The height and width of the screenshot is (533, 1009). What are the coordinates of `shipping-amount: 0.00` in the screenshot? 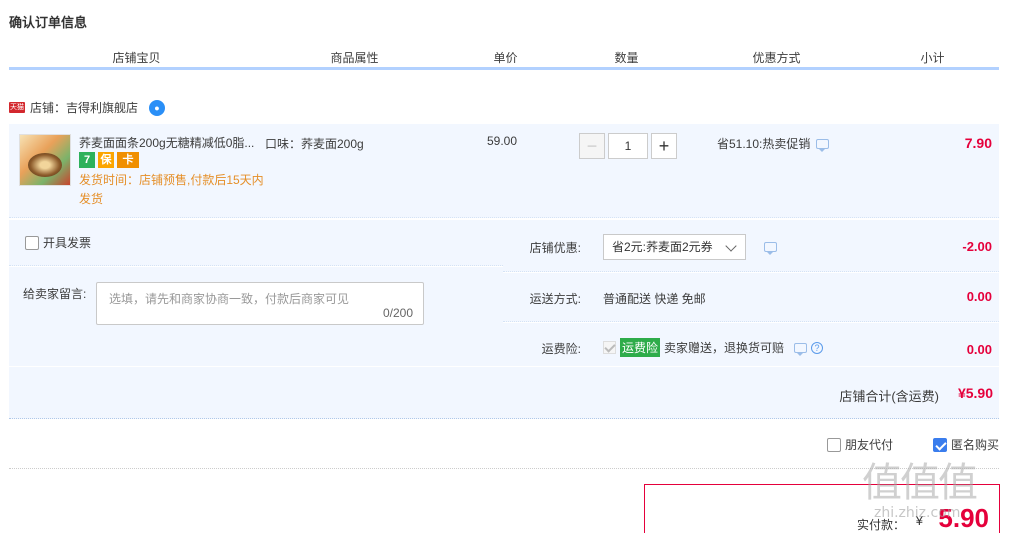 It's located at (979, 296).